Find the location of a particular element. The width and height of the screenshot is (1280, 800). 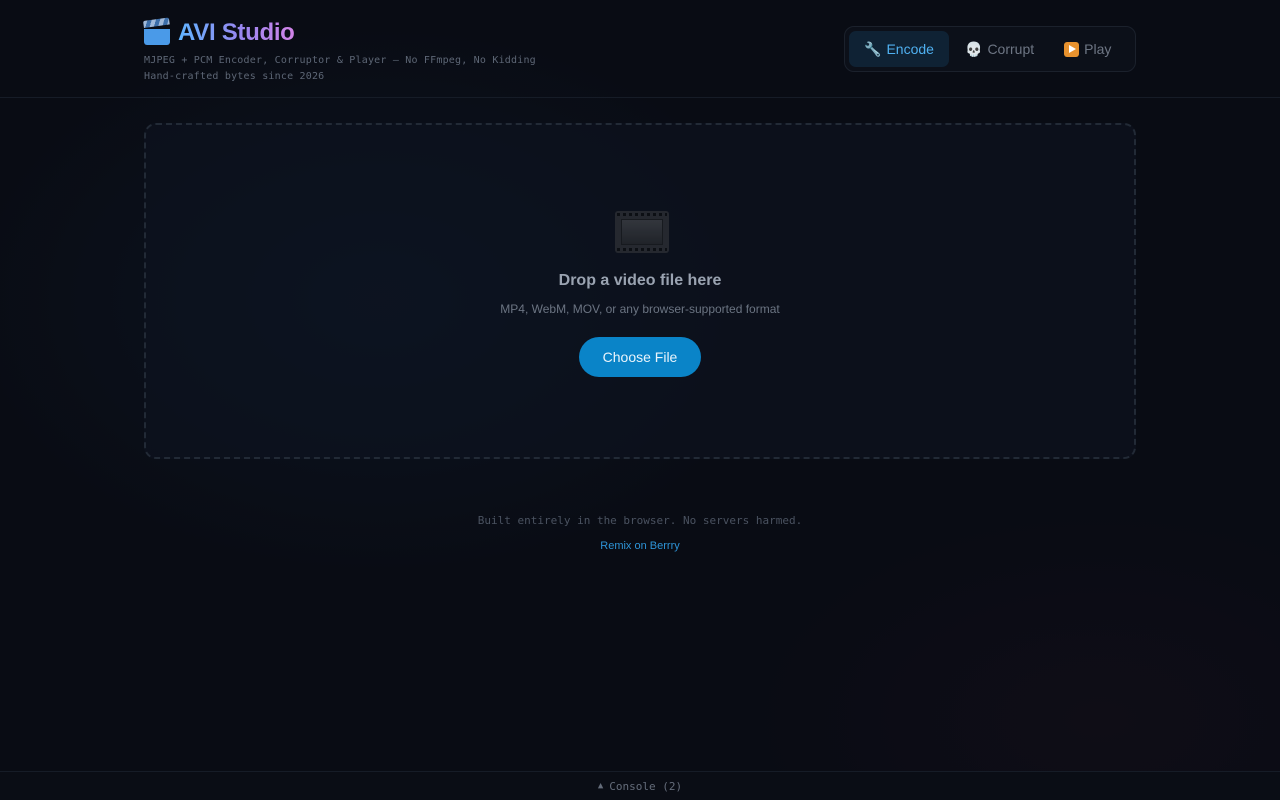

skull-icon: 💀 is located at coordinates (974, 48).